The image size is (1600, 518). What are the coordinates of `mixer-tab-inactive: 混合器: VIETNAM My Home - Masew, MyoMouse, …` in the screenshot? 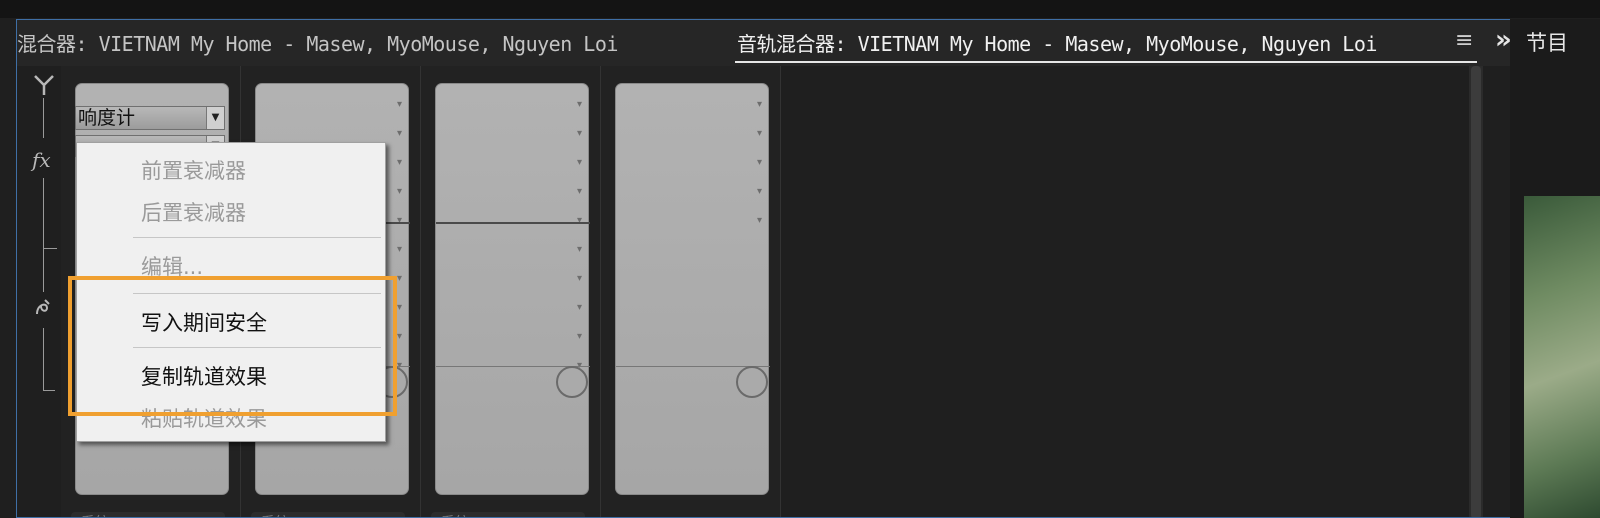 It's located at (317, 42).